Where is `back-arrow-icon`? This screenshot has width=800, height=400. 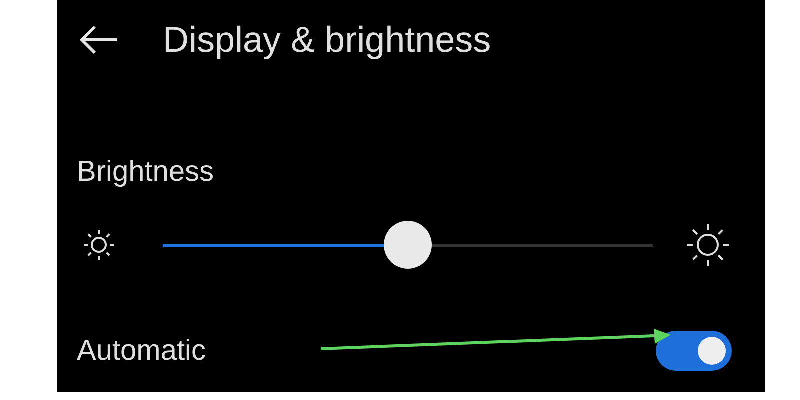
back-arrow-icon is located at coordinates (99, 40).